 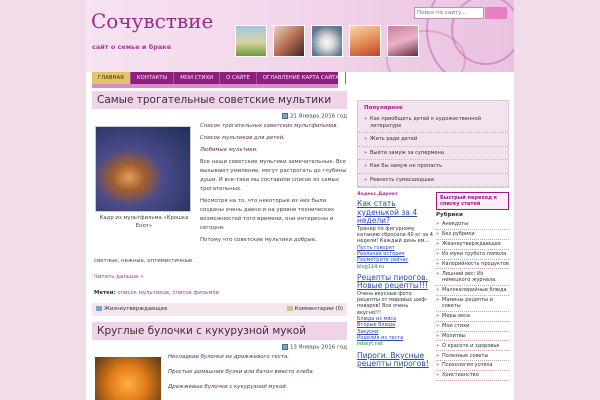 I want to click on rubric-item: Полезные советы, so click(x=472, y=356).